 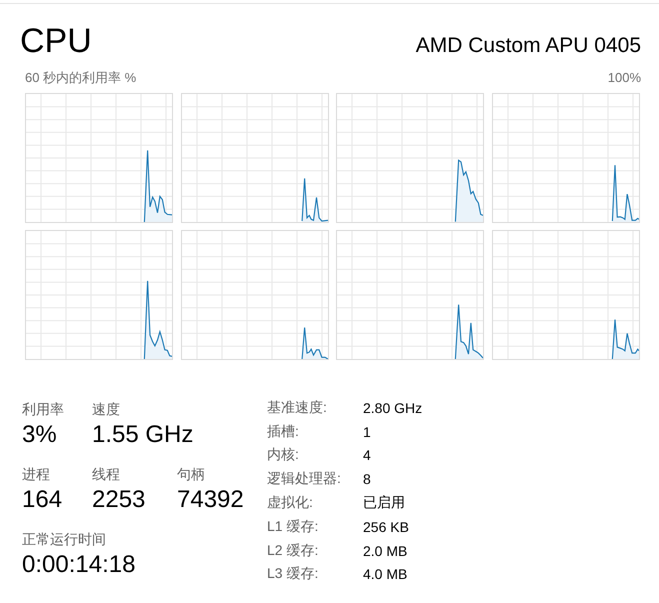 What do you see at coordinates (80, 78) in the screenshot?
I see `graph-caption: 60 秒内的利用率 %` at bounding box center [80, 78].